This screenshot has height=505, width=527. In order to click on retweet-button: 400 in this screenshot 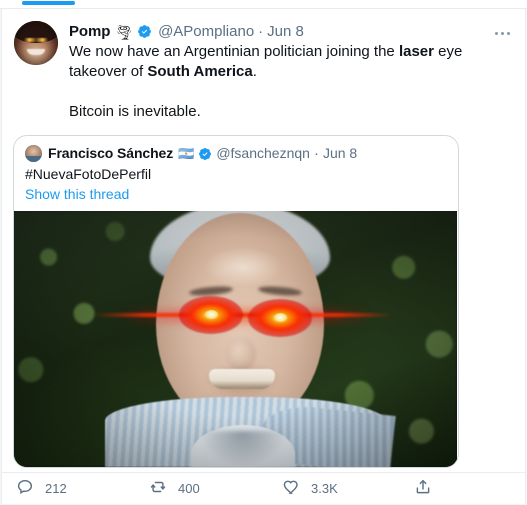, I will do `click(215, 488)`.